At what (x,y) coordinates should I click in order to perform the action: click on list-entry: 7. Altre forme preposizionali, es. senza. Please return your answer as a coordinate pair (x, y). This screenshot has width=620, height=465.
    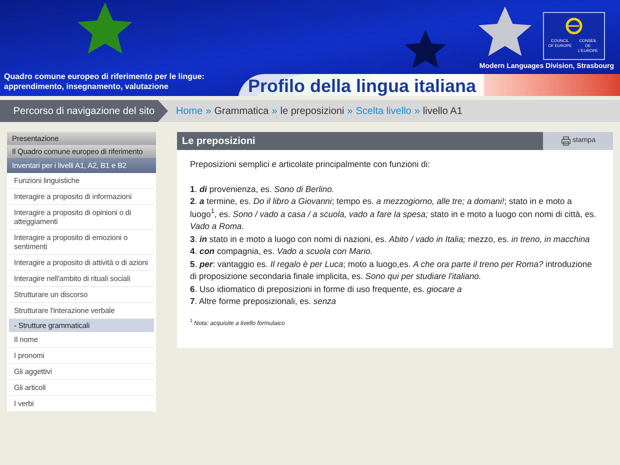
    Looking at the image, I should click on (264, 301).